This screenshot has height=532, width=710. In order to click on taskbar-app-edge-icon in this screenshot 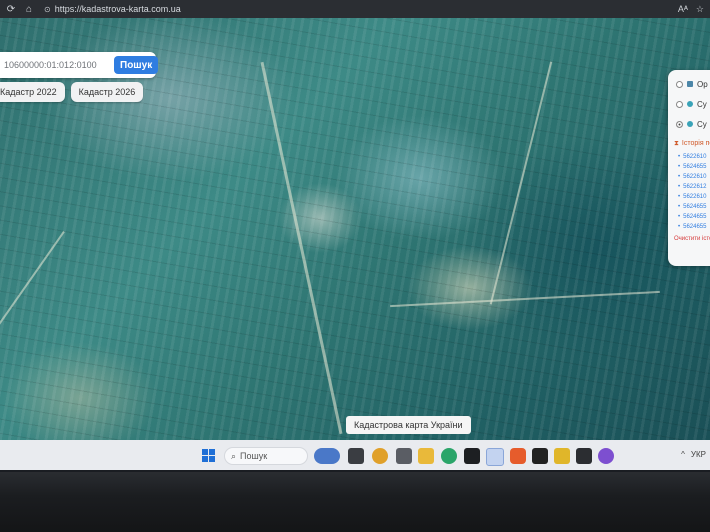, I will do `click(449, 456)`.